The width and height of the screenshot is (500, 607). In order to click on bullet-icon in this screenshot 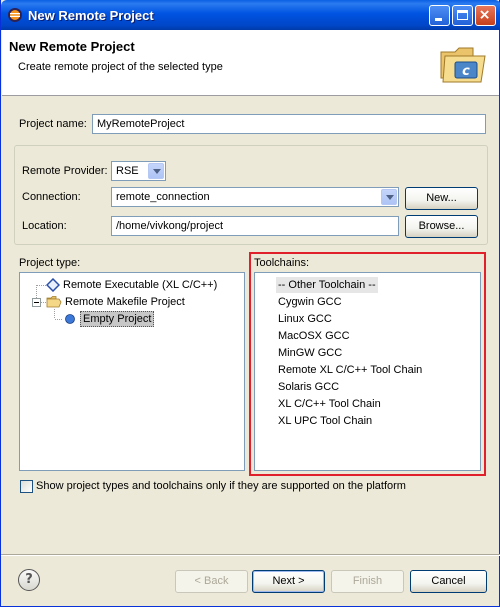, I will do `click(70, 319)`.